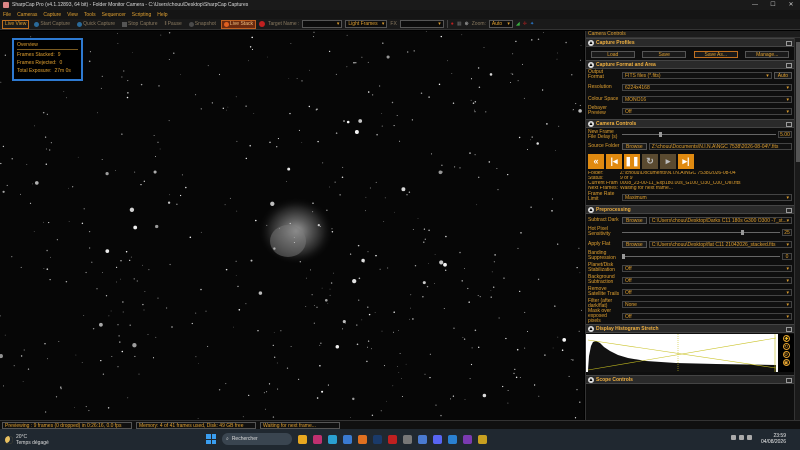  Describe the element at coordinates (211, 439) in the screenshot. I see `windows-start-icon` at that location.